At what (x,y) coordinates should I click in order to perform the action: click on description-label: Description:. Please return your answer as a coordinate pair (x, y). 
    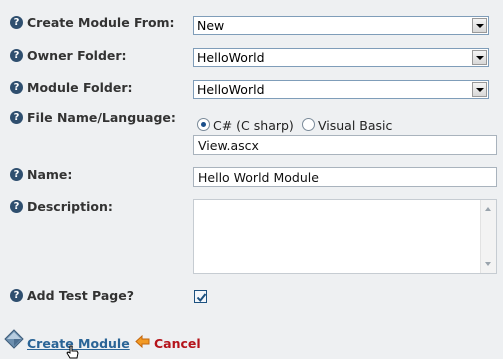
    Looking at the image, I should click on (70, 206).